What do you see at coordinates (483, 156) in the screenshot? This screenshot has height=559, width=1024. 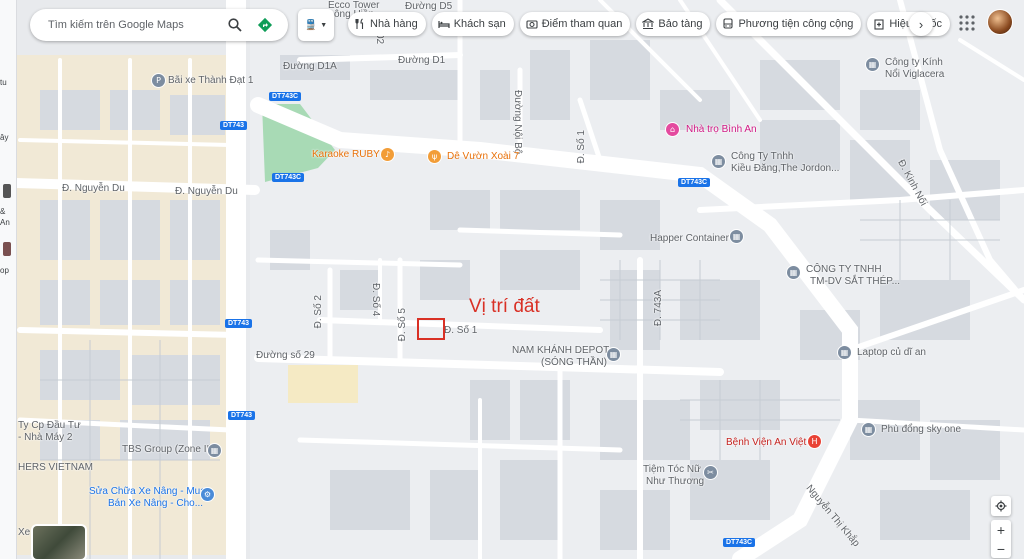 I see `place-label: Dê Vườn Xoài 7` at bounding box center [483, 156].